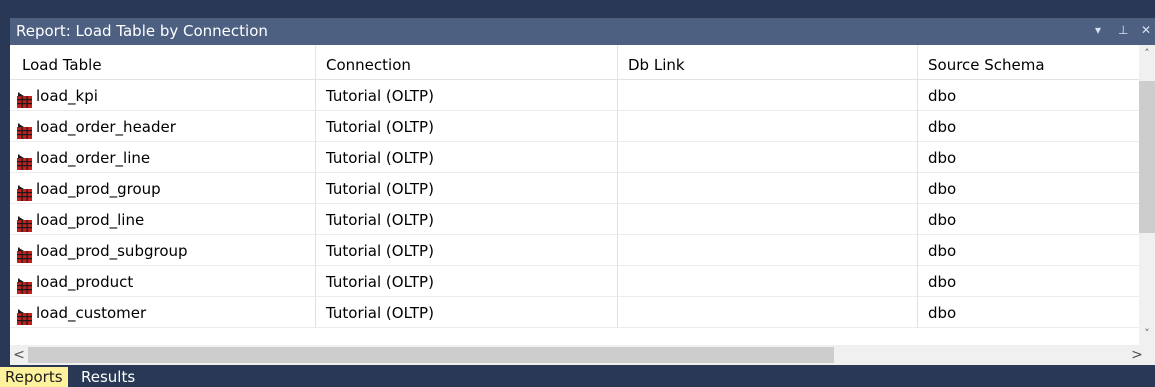  Describe the element at coordinates (163, 188) in the screenshot. I see `load-table-cell: load_prod_group` at that location.